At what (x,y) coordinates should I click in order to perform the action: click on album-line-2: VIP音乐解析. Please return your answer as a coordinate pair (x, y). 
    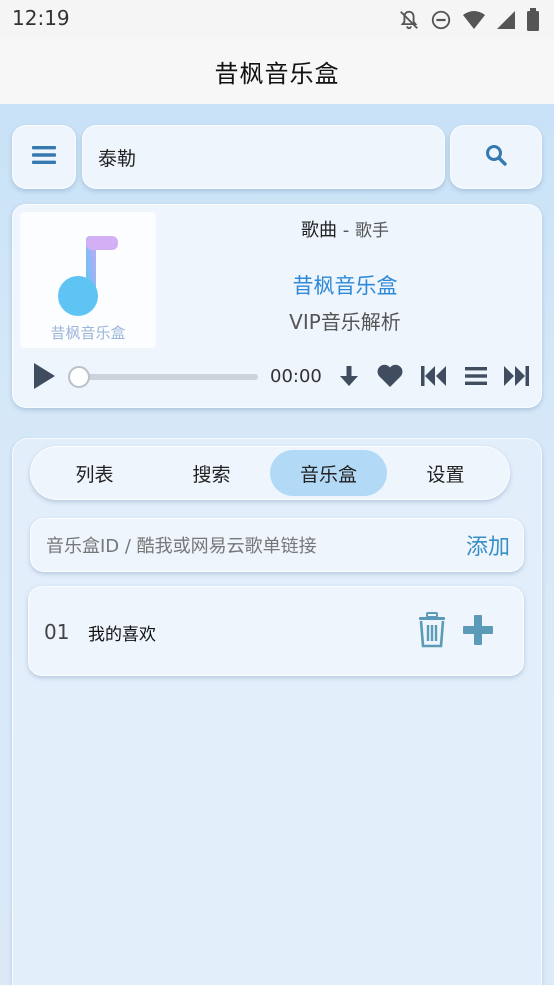
    Looking at the image, I should click on (345, 322).